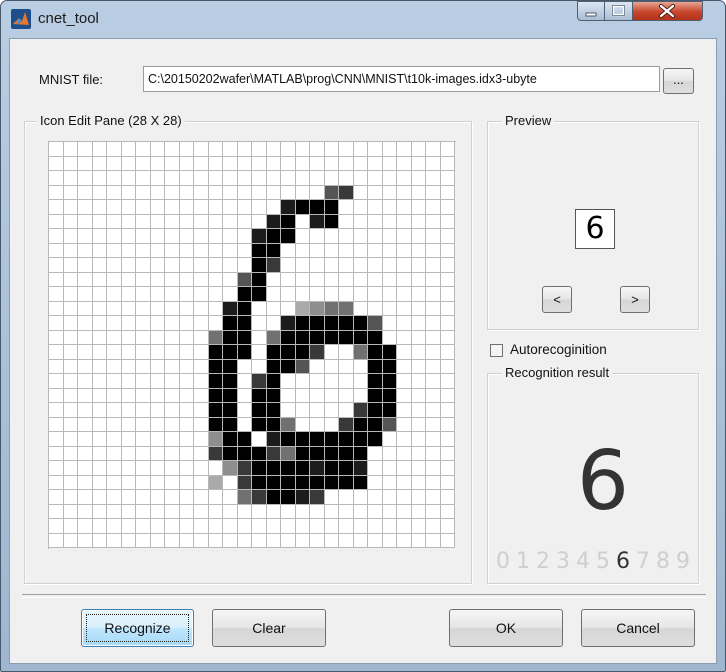 The width and height of the screenshot is (726, 672). Describe the element at coordinates (638, 628) in the screenshot. I see `cancel-button: Cancel` at that location.